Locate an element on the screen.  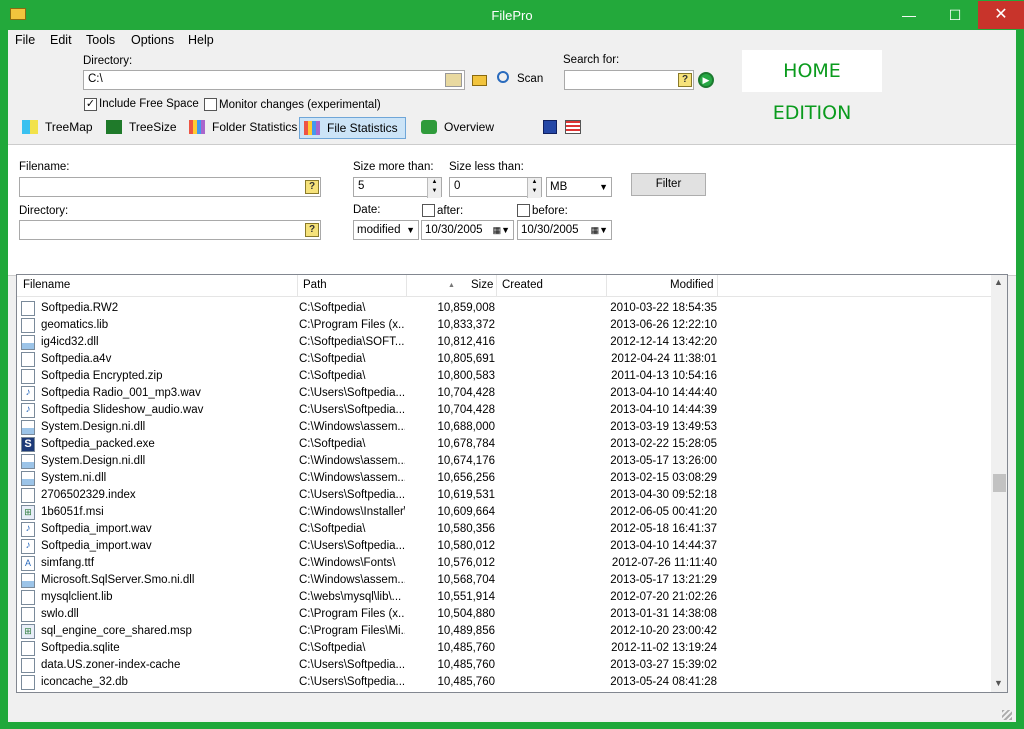
date-mode-select: modified ▼ is located at coordinates (386, 230).